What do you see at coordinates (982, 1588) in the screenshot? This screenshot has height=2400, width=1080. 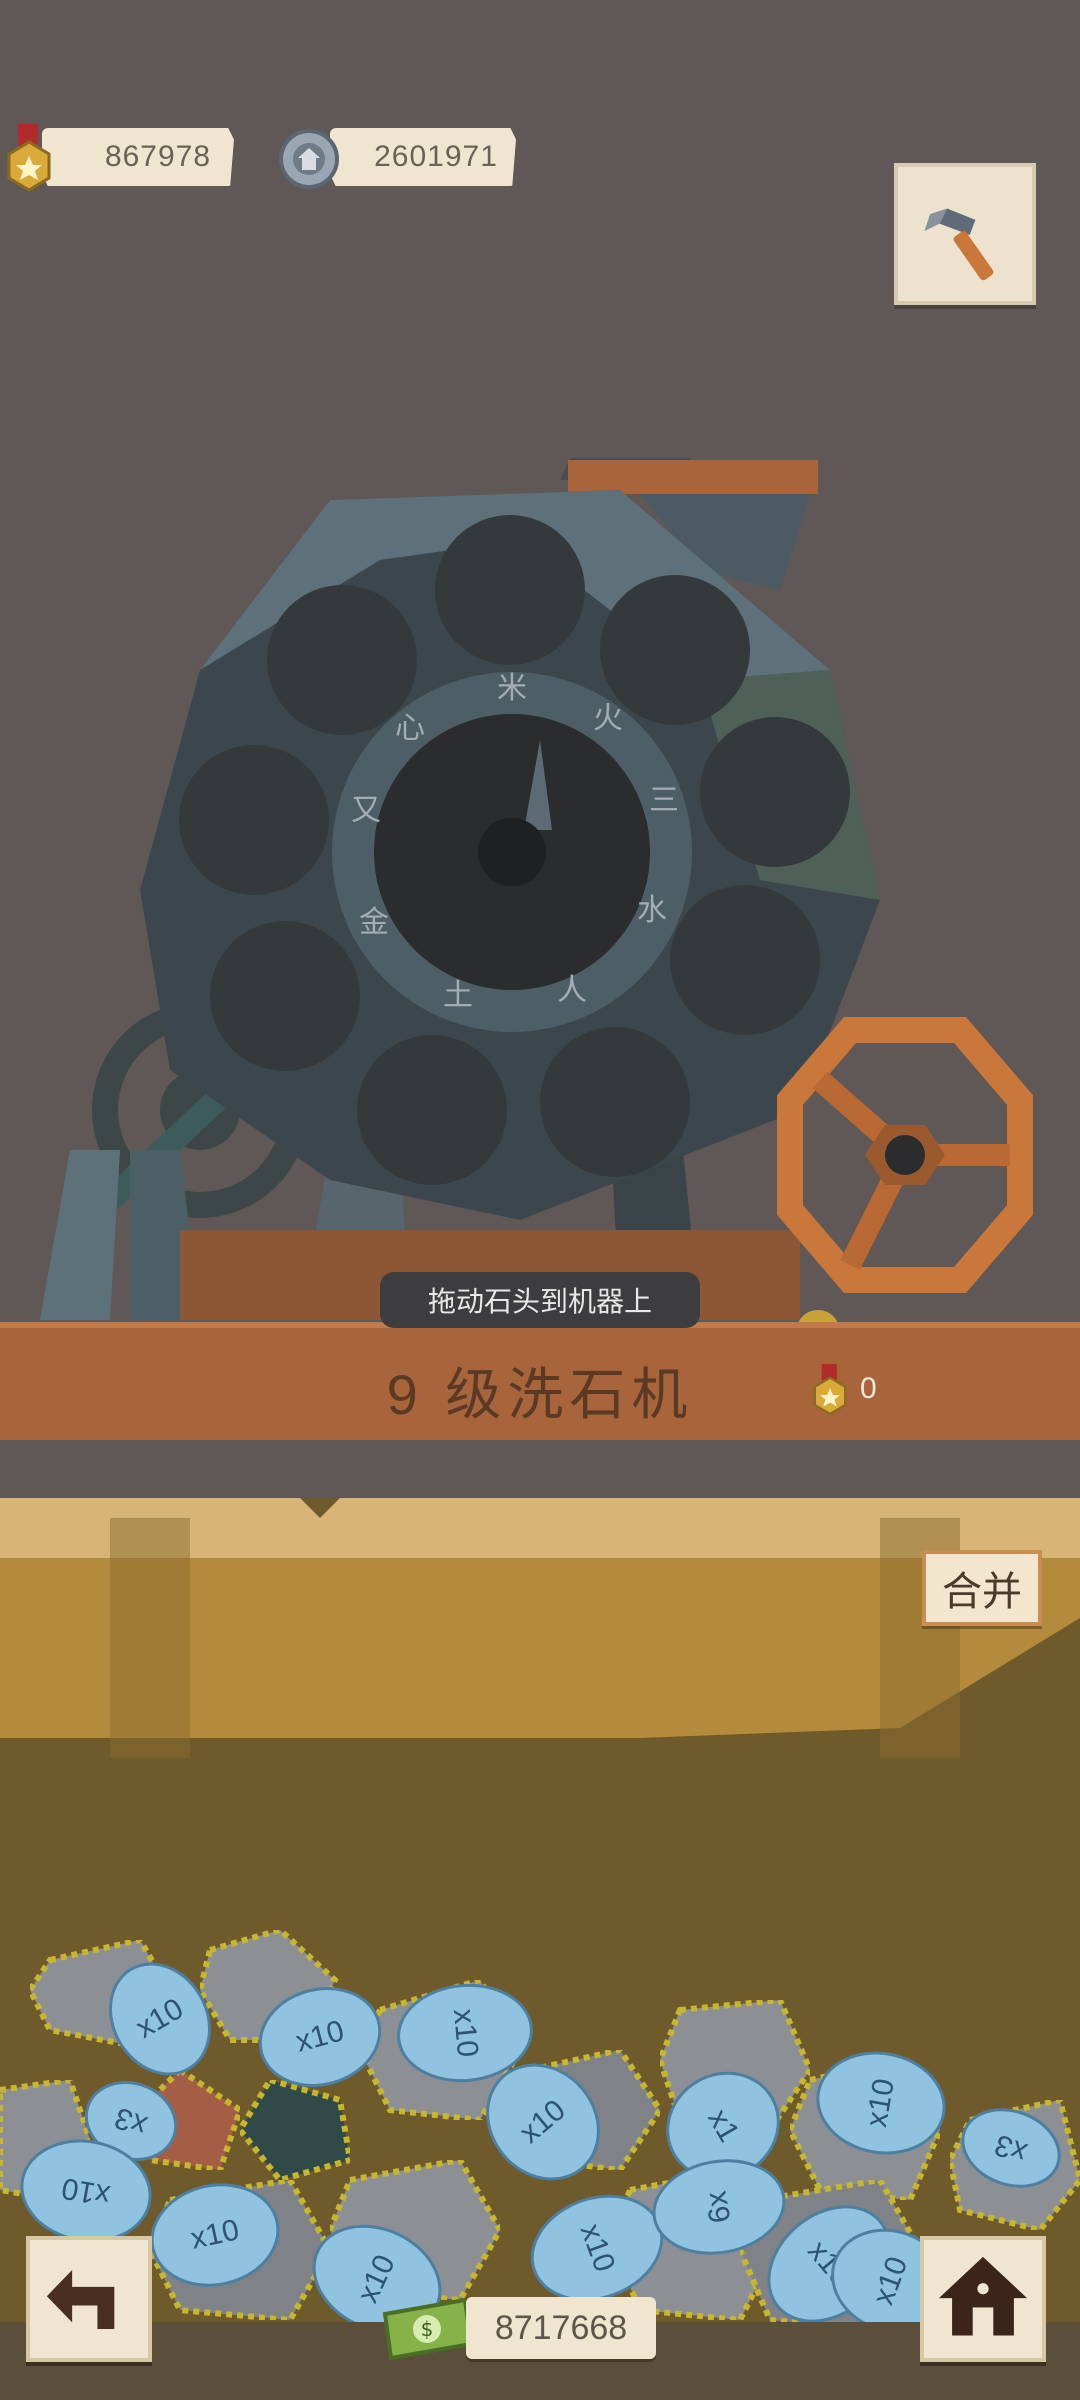 I see `merge-button: 合并` at bounding box center [982, 1588].